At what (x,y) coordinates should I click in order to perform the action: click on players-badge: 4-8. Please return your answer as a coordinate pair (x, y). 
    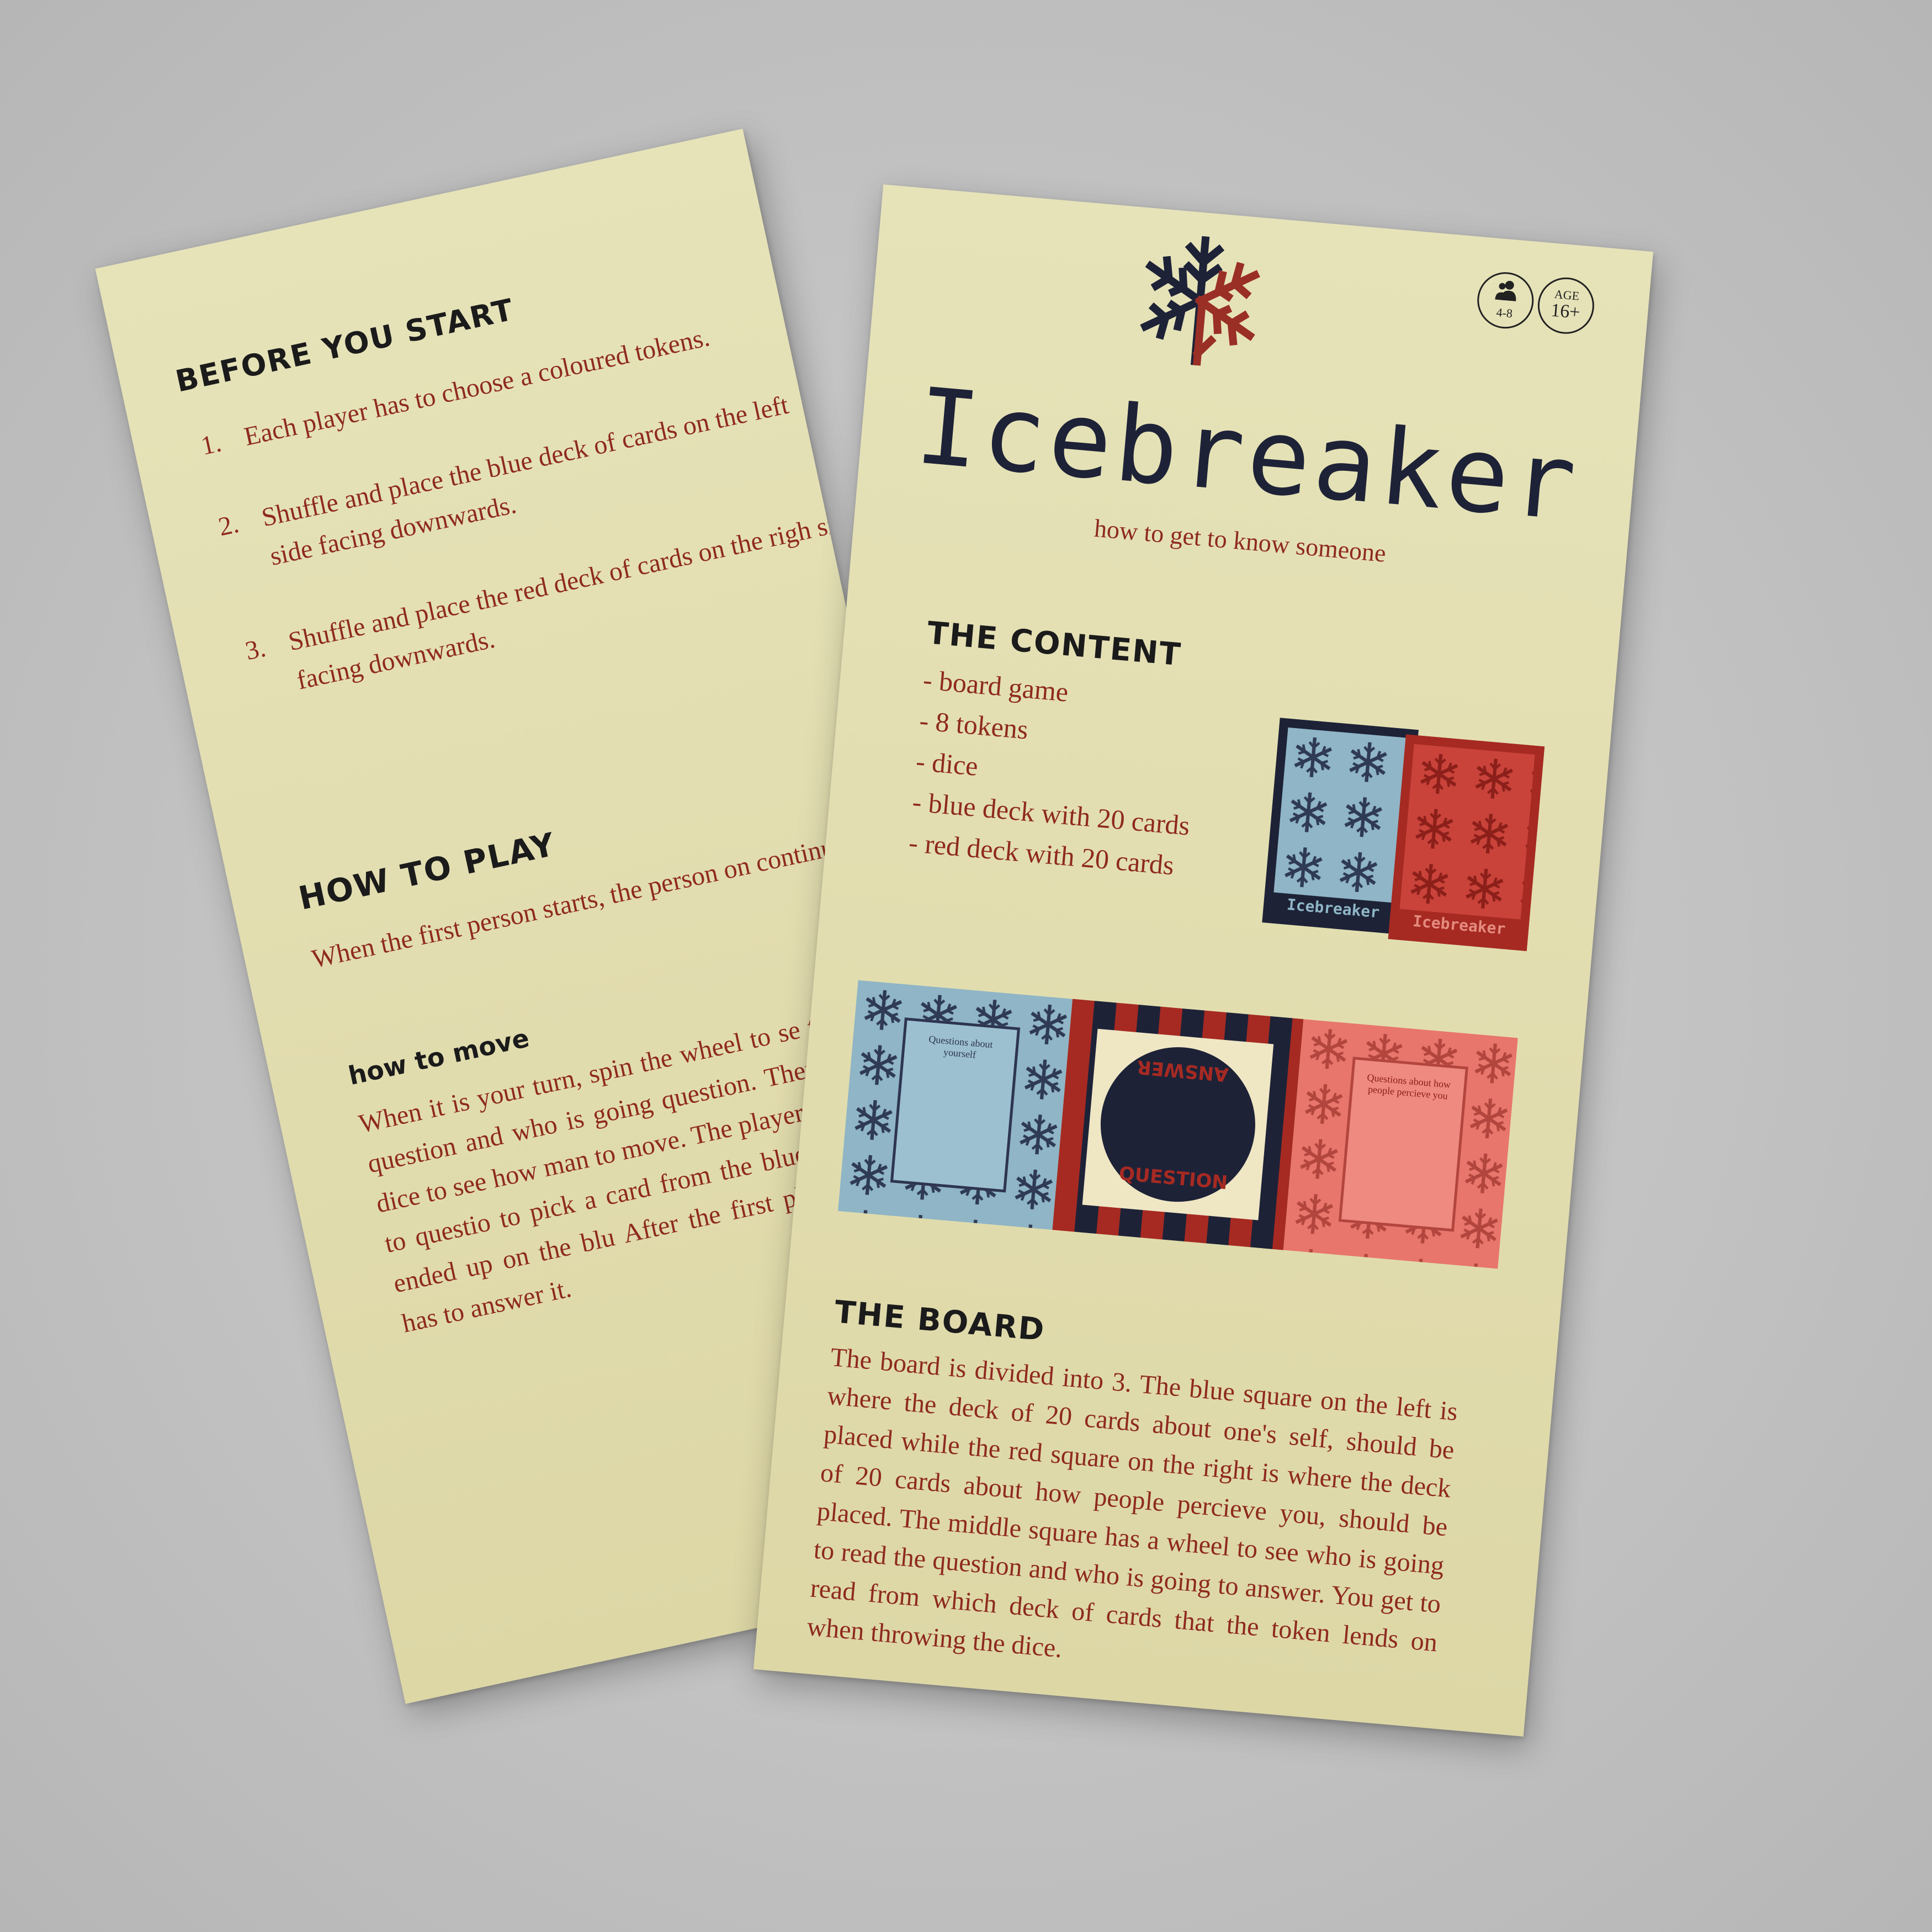
    Looking at the image, I should click on (1505, 300).